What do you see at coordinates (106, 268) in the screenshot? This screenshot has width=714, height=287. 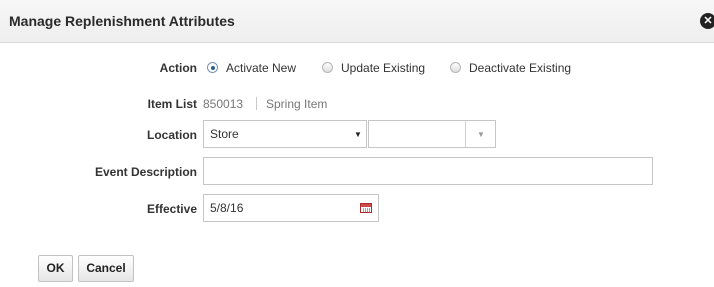 I see `cancel-button: Cancel` at bounding box center [106, 268].